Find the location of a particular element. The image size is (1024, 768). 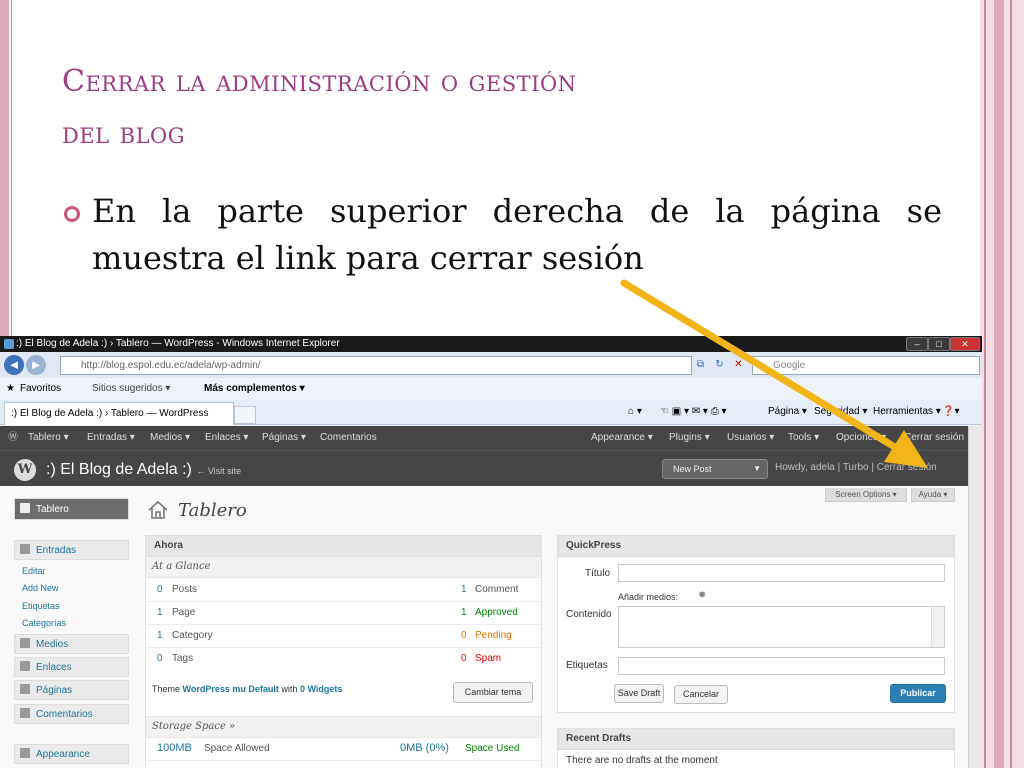

sidebar-sub-categorias: Categorías is located at coordinates (44, 623).